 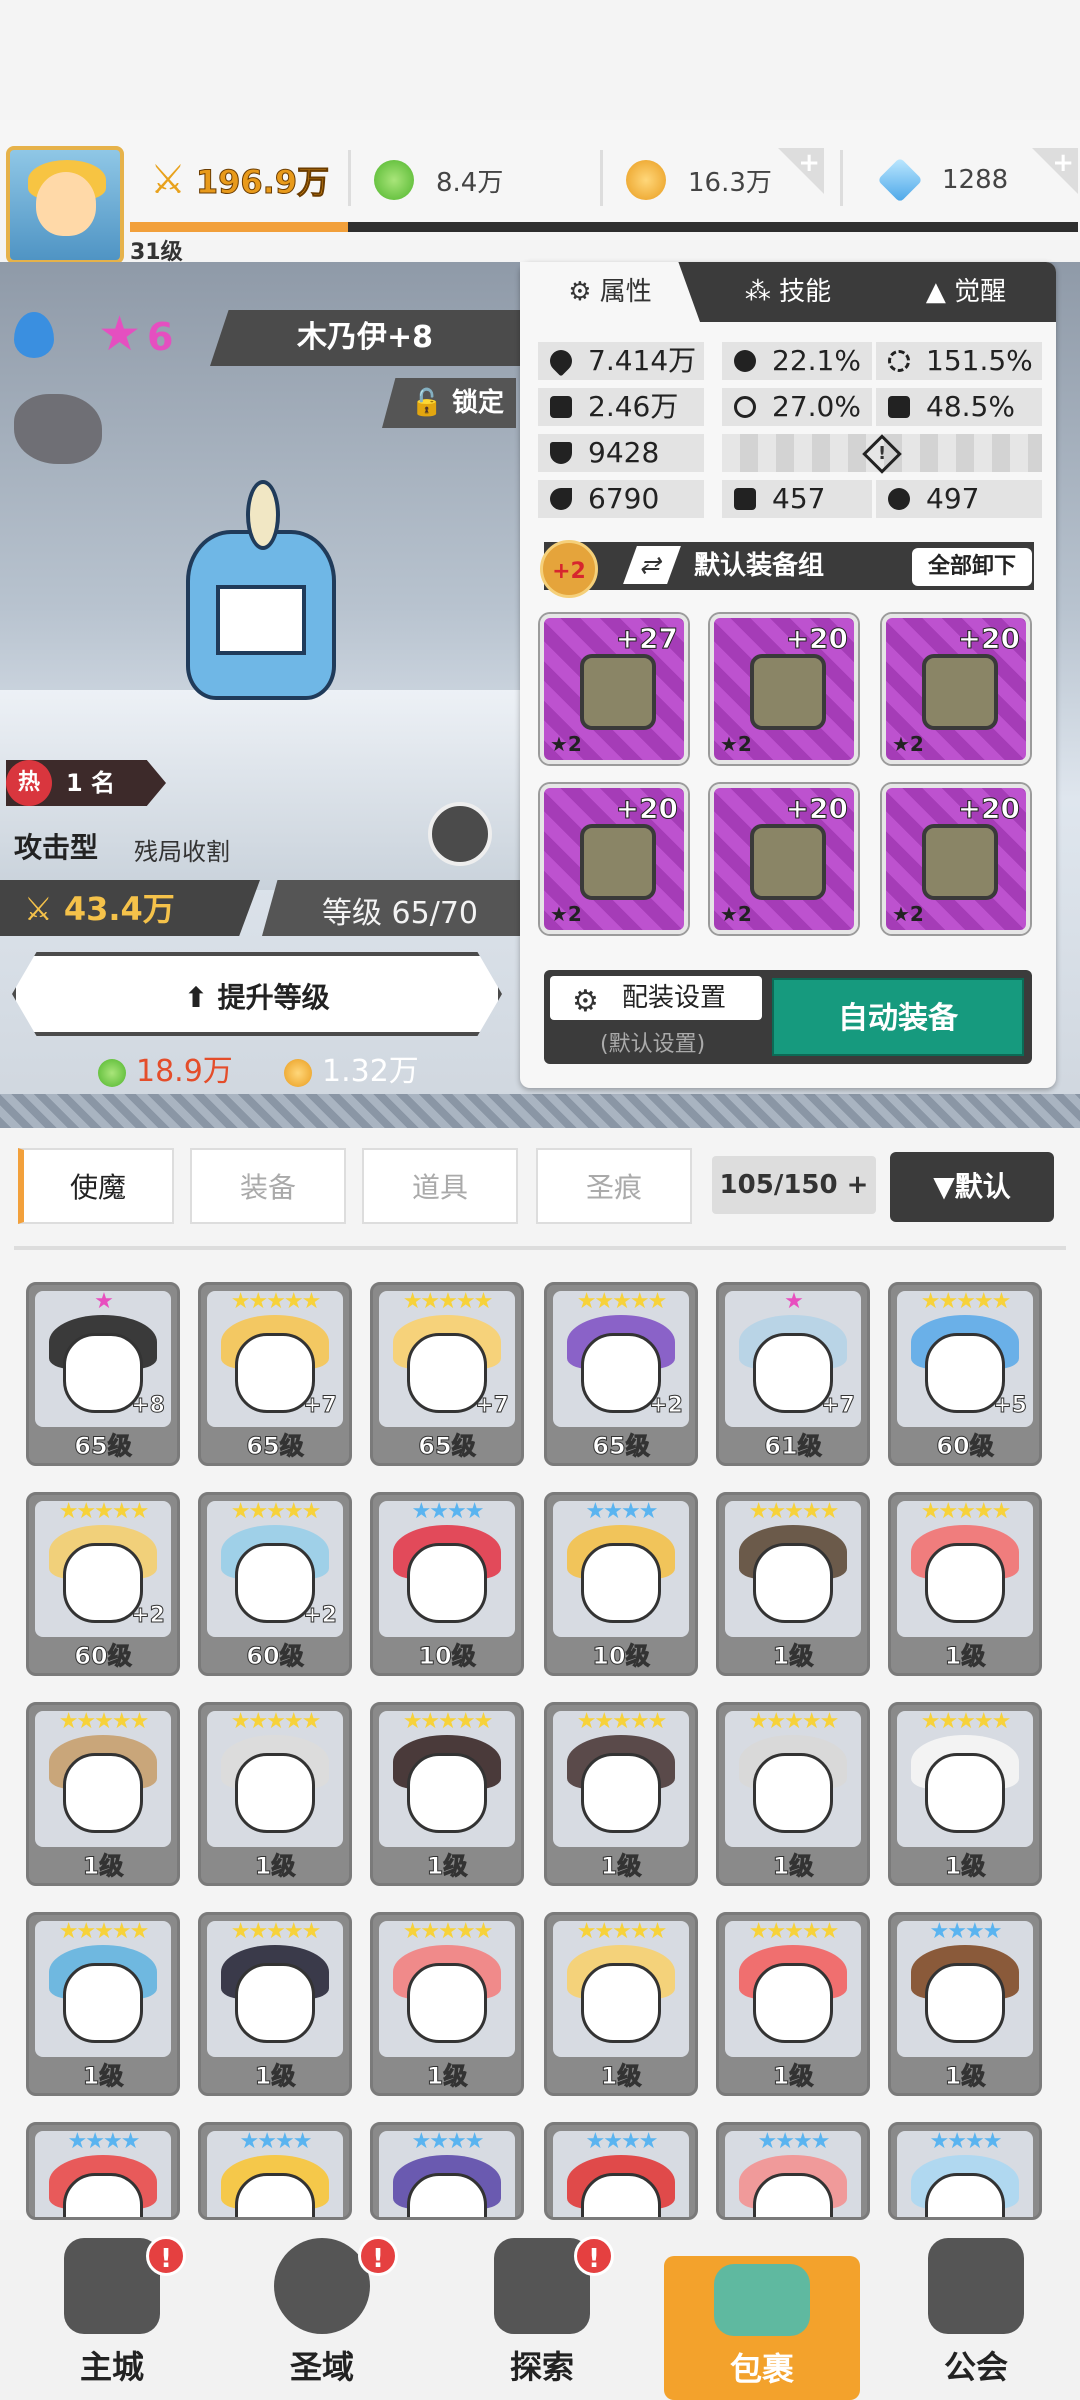 What do you see at coordinates (604, 227) in the screenshot?
I see `player-xp-bar` at bounding box center [604, 227].